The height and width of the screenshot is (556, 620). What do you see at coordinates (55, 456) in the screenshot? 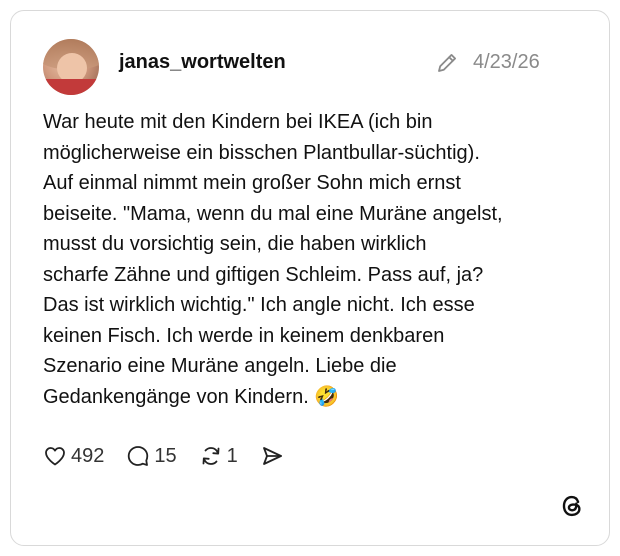
I see `heart-icon` at bounding box center [55, 456].